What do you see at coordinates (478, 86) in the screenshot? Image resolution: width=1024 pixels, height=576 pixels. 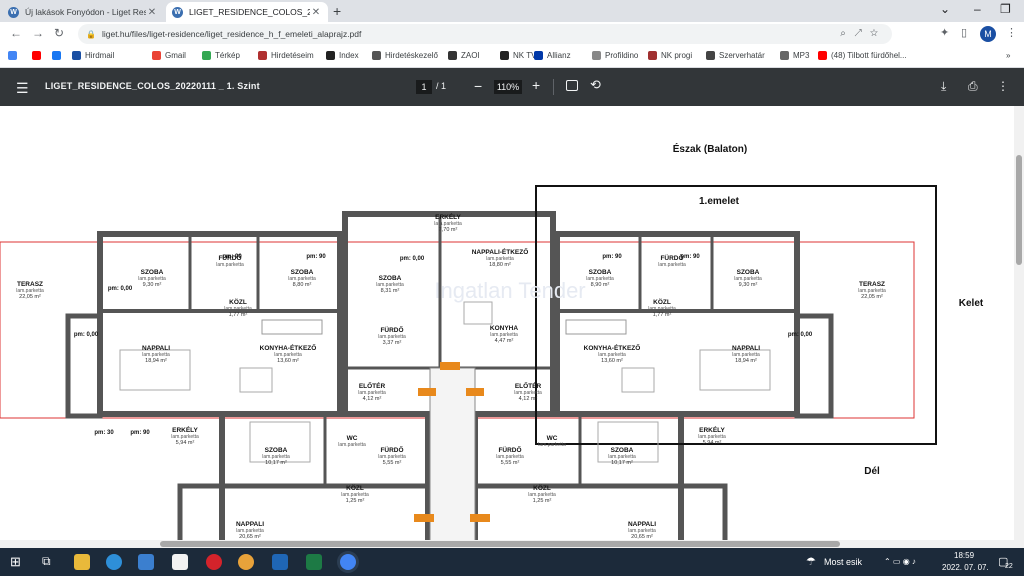 I see `zoom-out-button: −` at bounding box center [478, 86].